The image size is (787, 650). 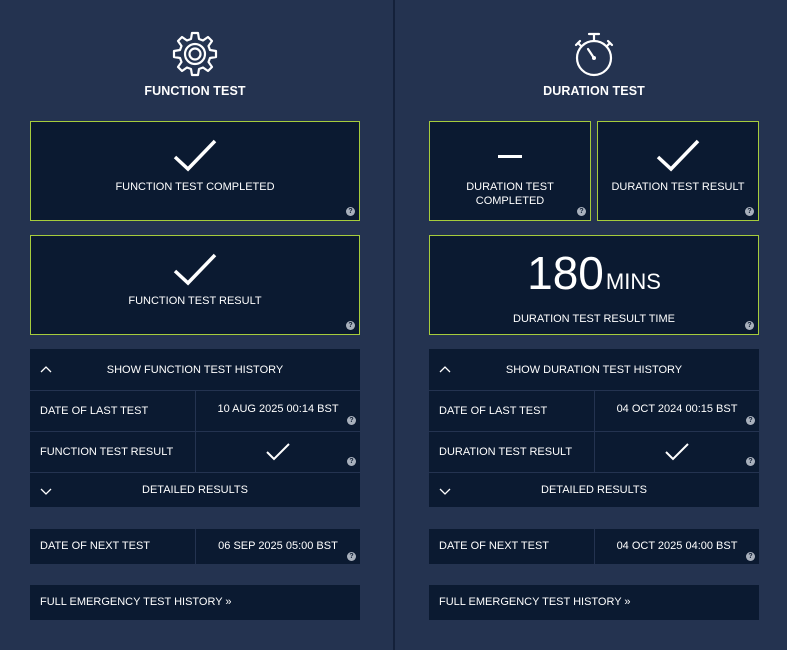 I want to click on dash-icon, so click(x=510, y=156).